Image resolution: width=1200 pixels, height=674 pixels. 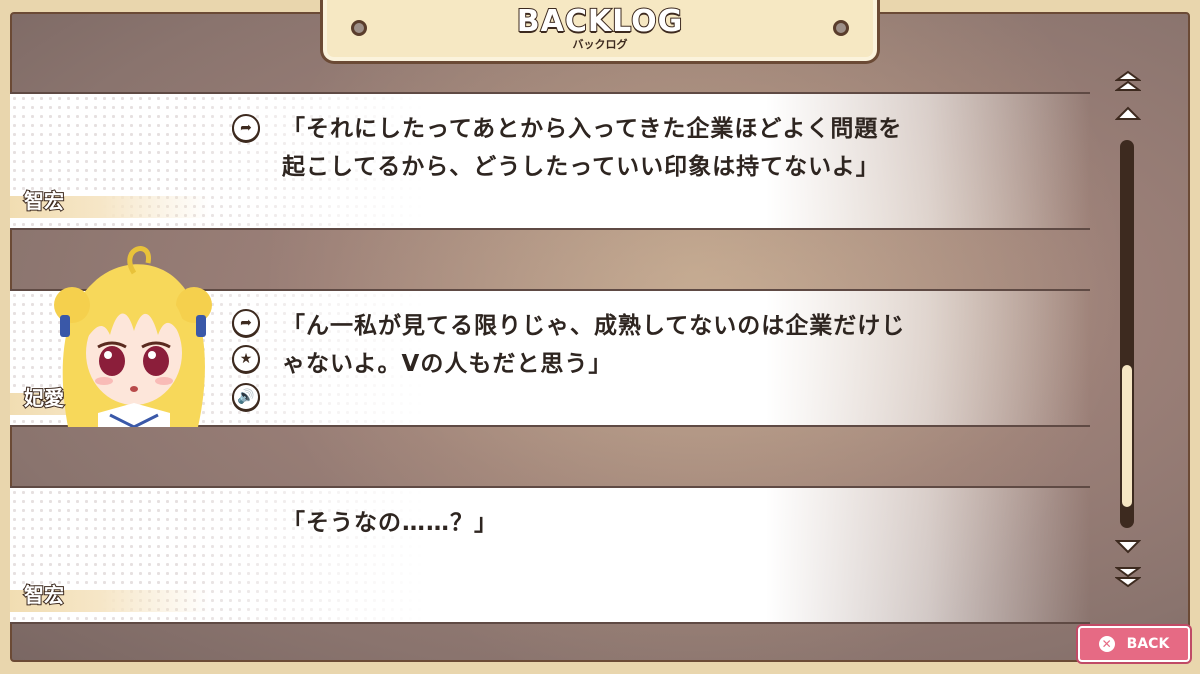 What do you see at coordinates (246, 359) in the screenshot?
I see `star-icon: ★` at bounding box center [246, 359].